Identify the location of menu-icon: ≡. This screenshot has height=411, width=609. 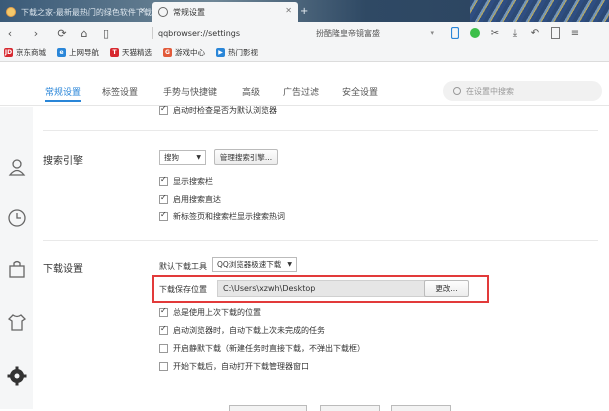
(575, 33).